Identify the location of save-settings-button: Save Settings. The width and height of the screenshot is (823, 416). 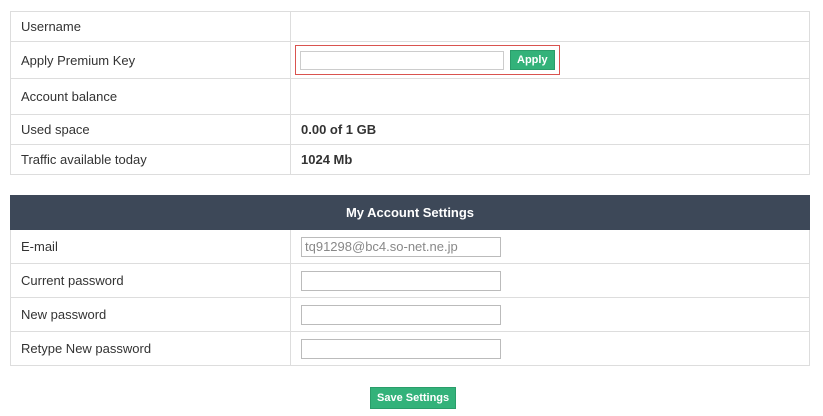
(413, 398).